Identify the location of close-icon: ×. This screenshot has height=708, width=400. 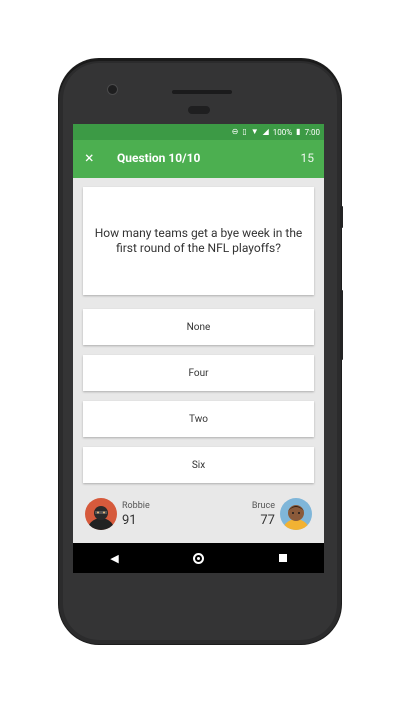
(89, 158).